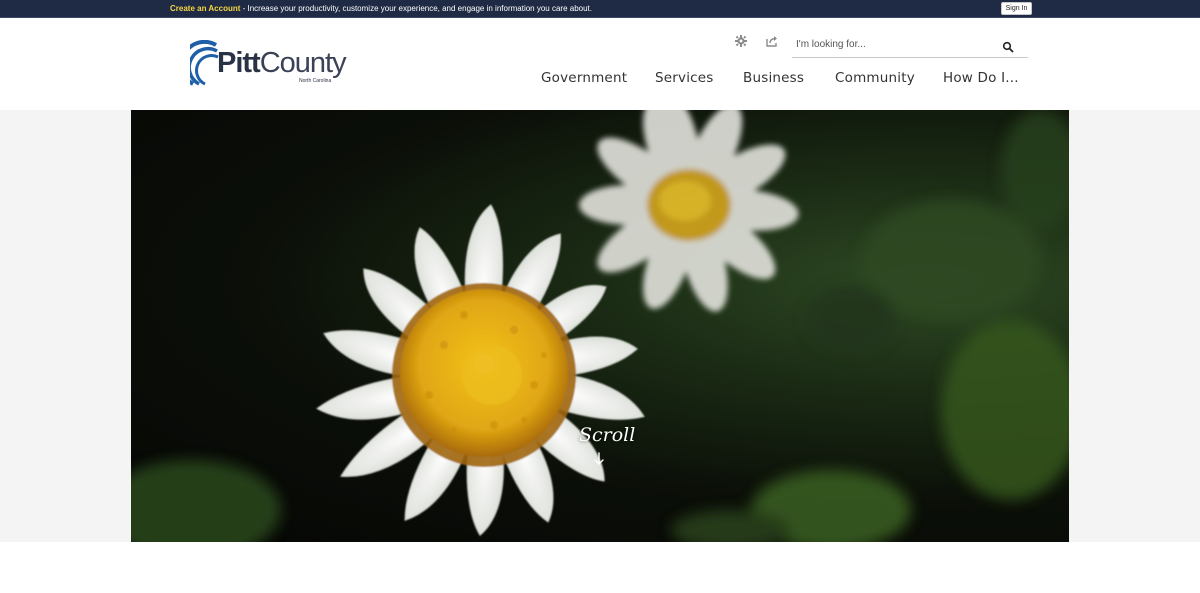 The height and width of the screenshot is (593, 1200). Describe the element at coordinates (239, 63) in the screenshot. I see `logo-name-bold: Pitt` at that location.